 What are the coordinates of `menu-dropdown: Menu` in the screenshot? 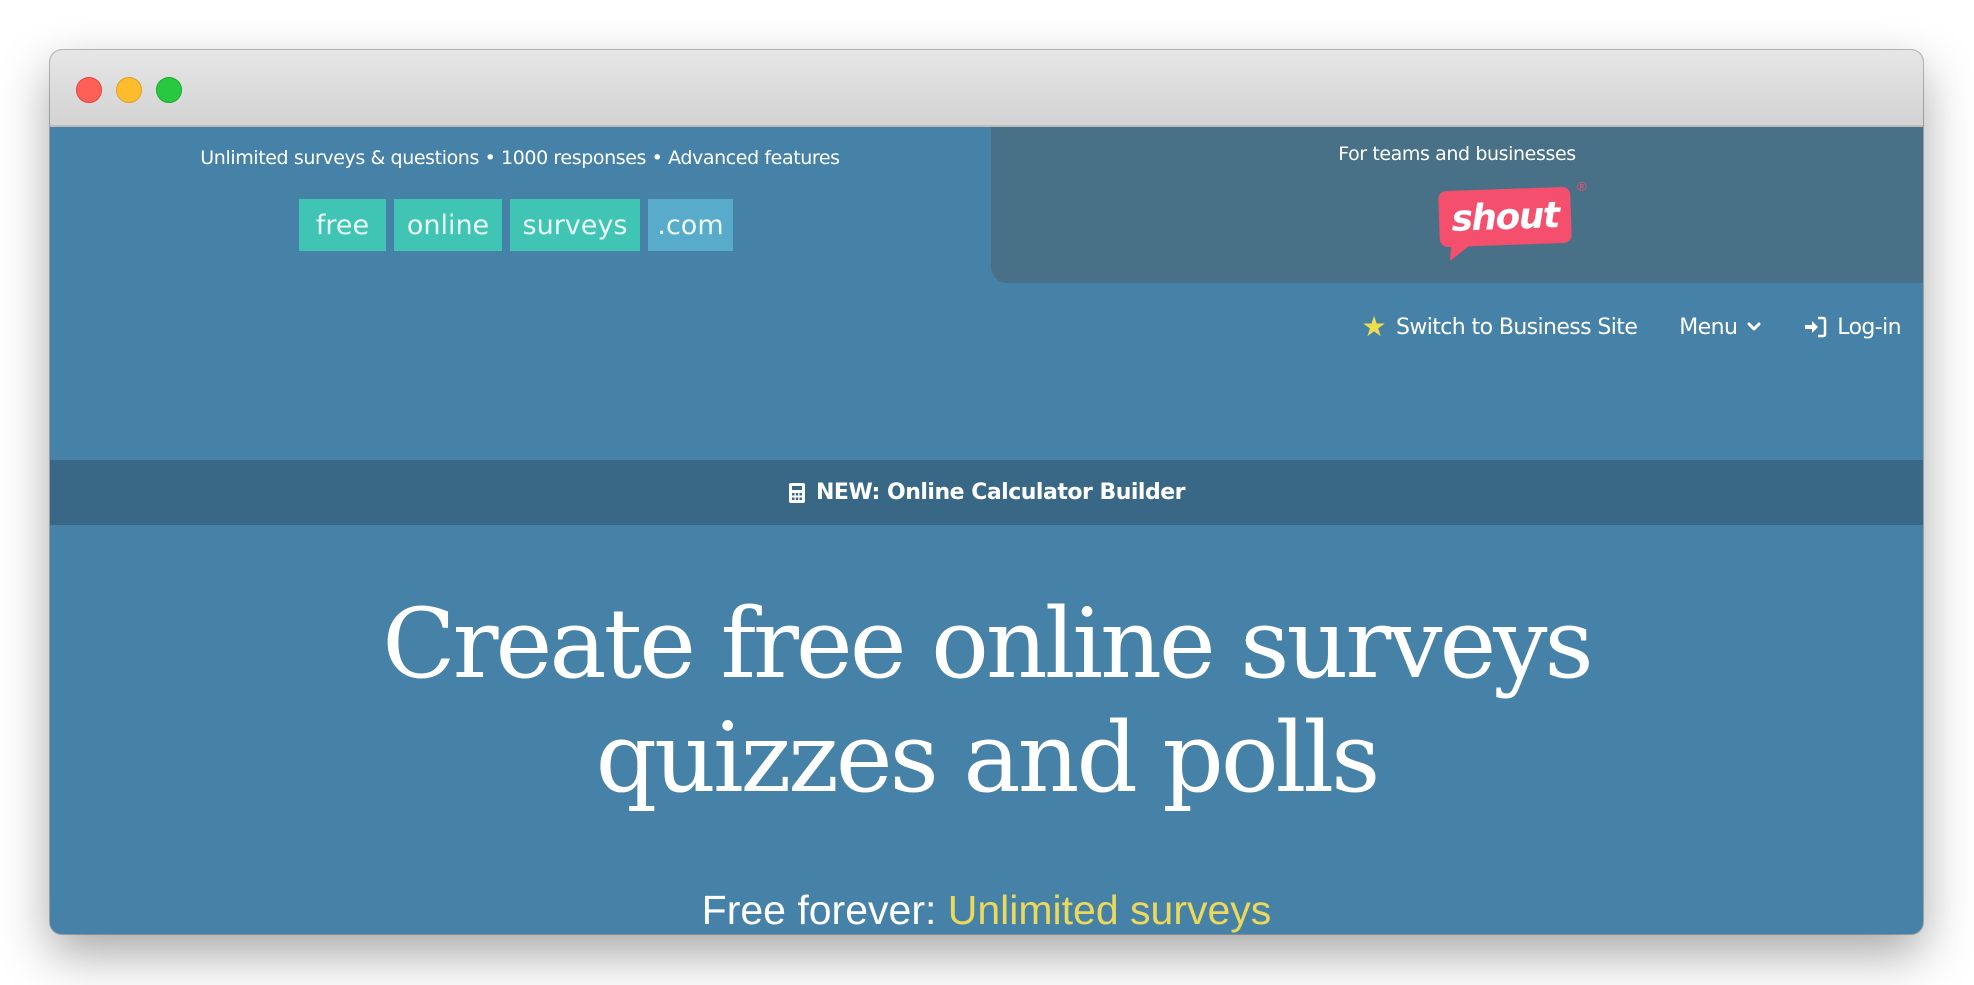 It's located at (1720, 327).